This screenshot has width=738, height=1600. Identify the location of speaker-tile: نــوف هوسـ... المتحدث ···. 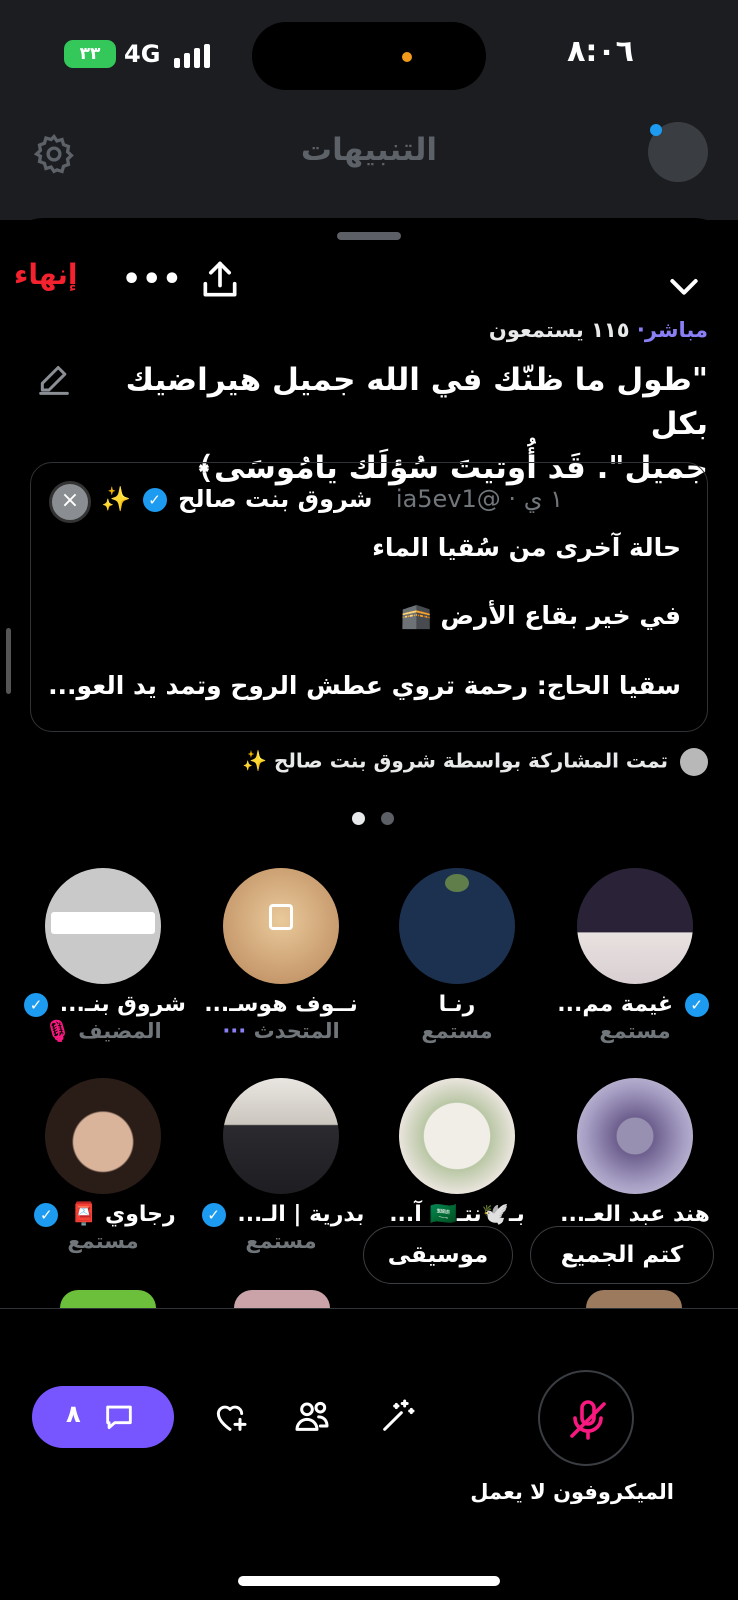
(281, 955).